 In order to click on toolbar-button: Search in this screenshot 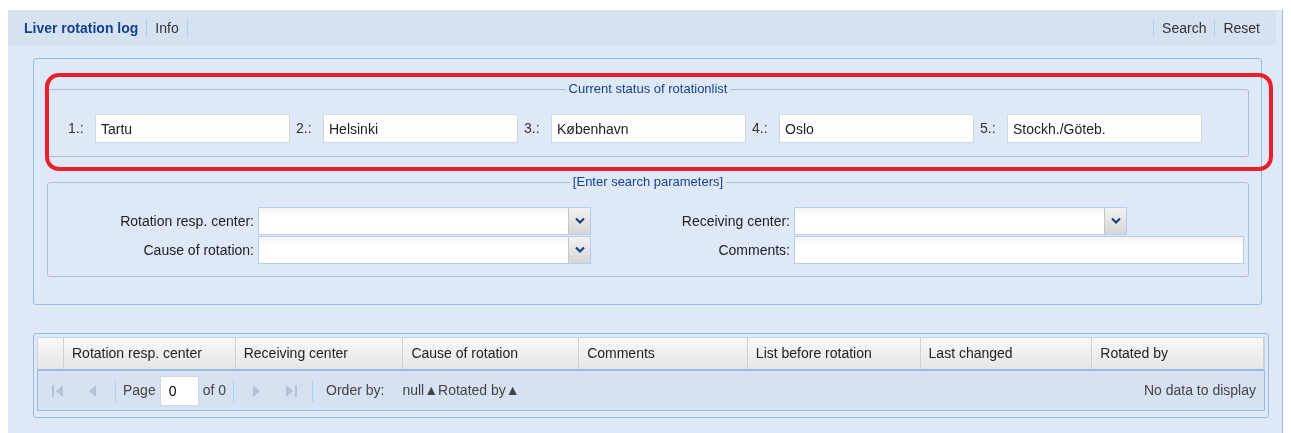, I will do `click(1184, 27)`.